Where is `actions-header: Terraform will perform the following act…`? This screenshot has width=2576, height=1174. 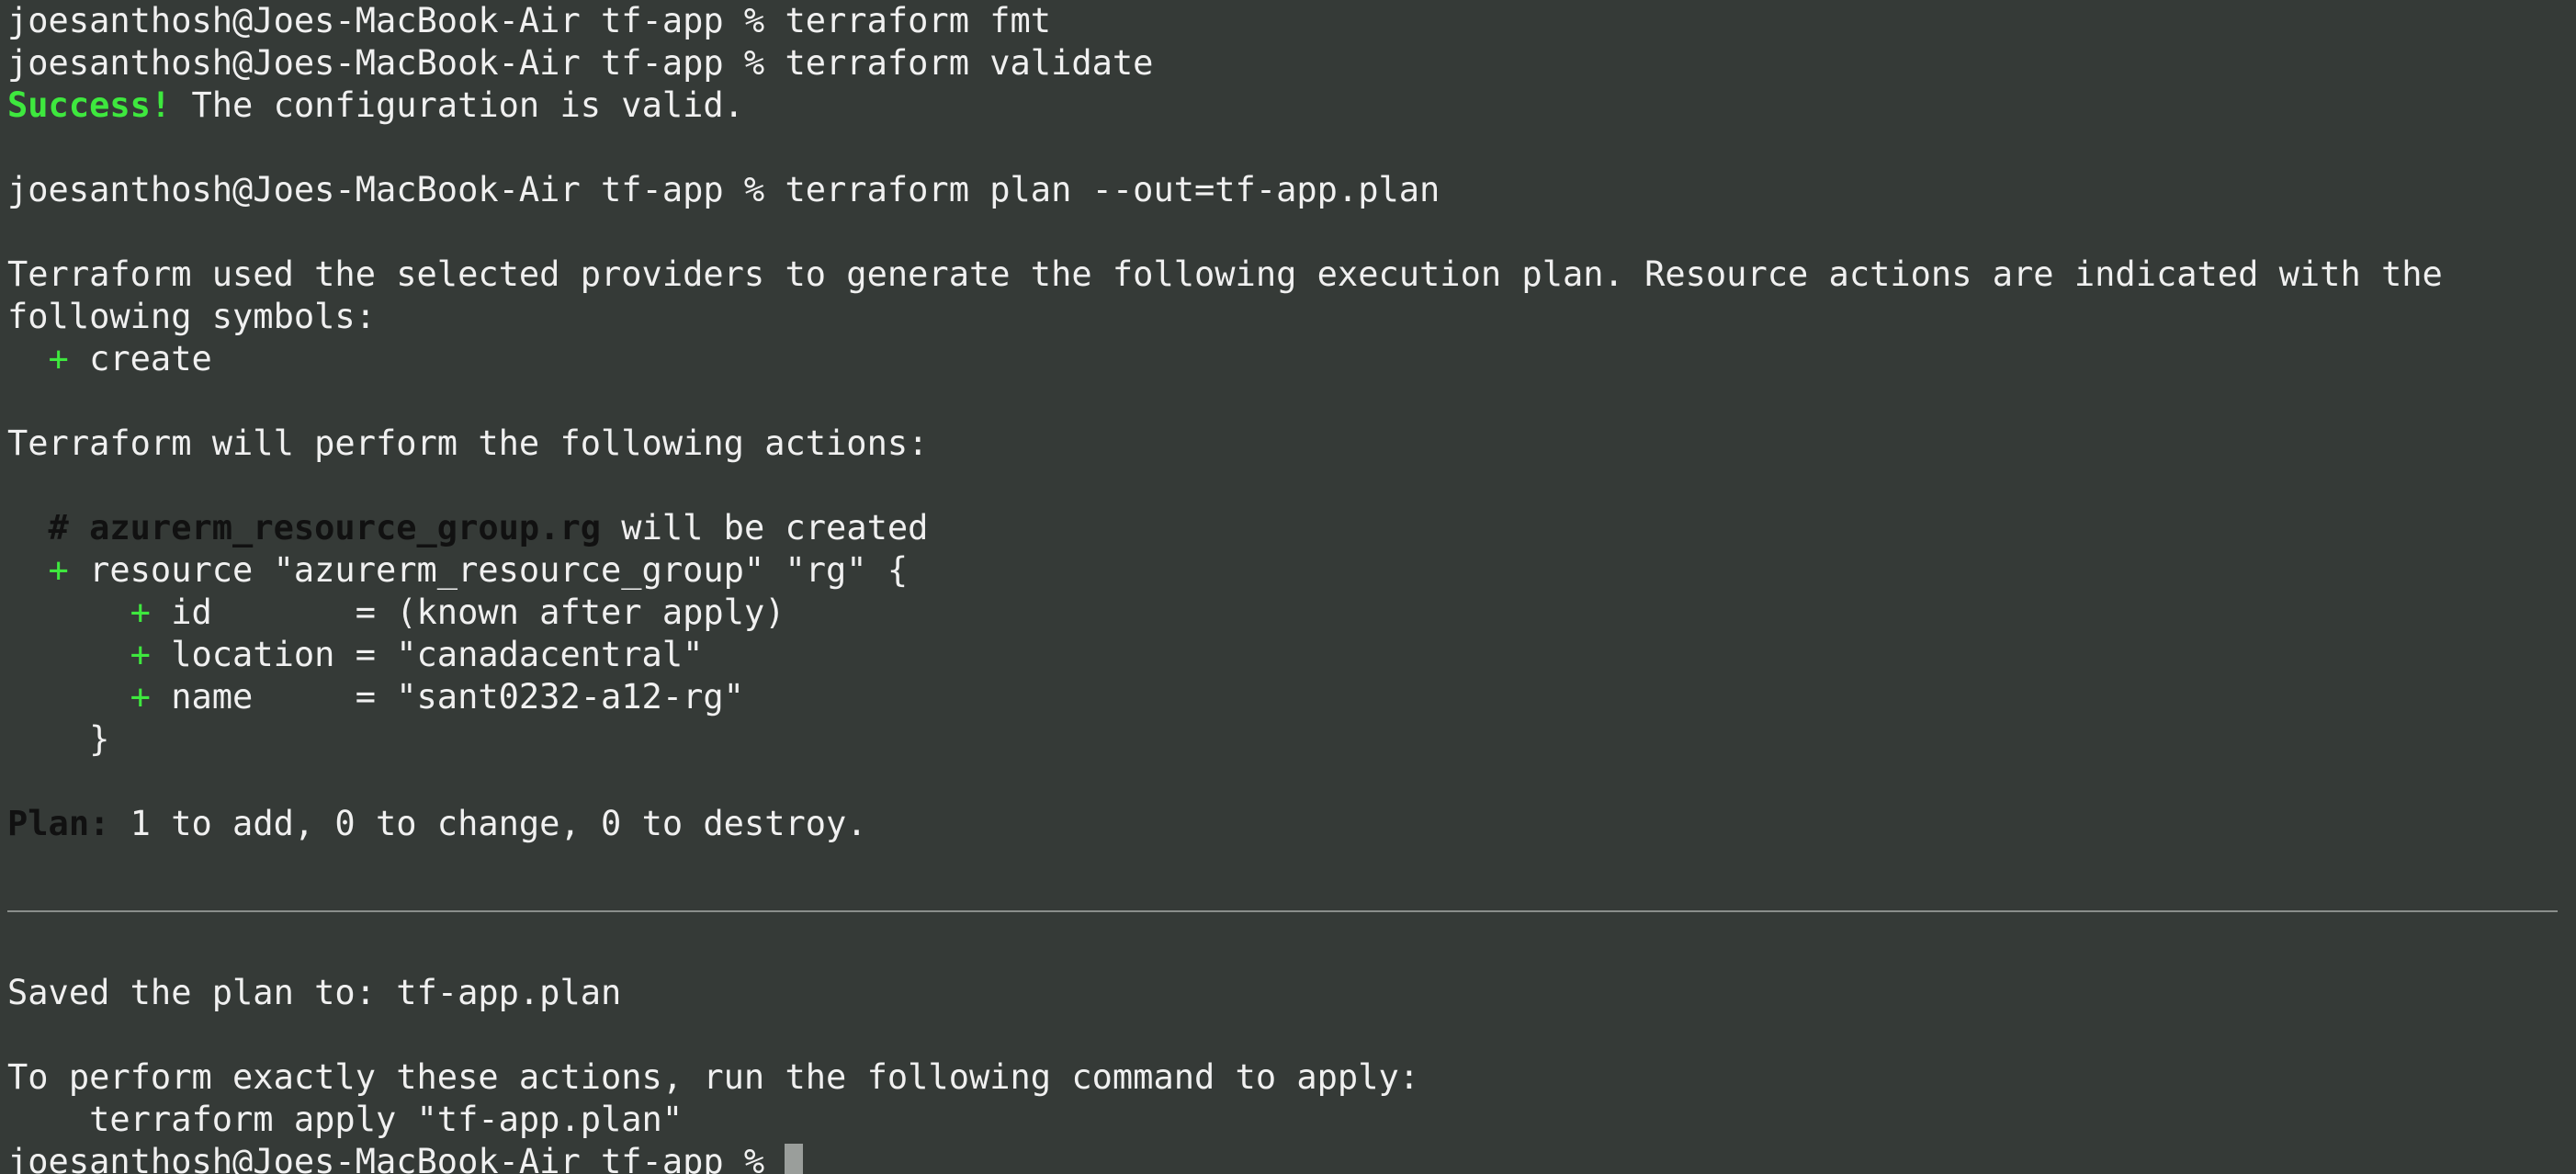
actions-header: Terraform will perform the following act… is located at coordinates (468, 443).